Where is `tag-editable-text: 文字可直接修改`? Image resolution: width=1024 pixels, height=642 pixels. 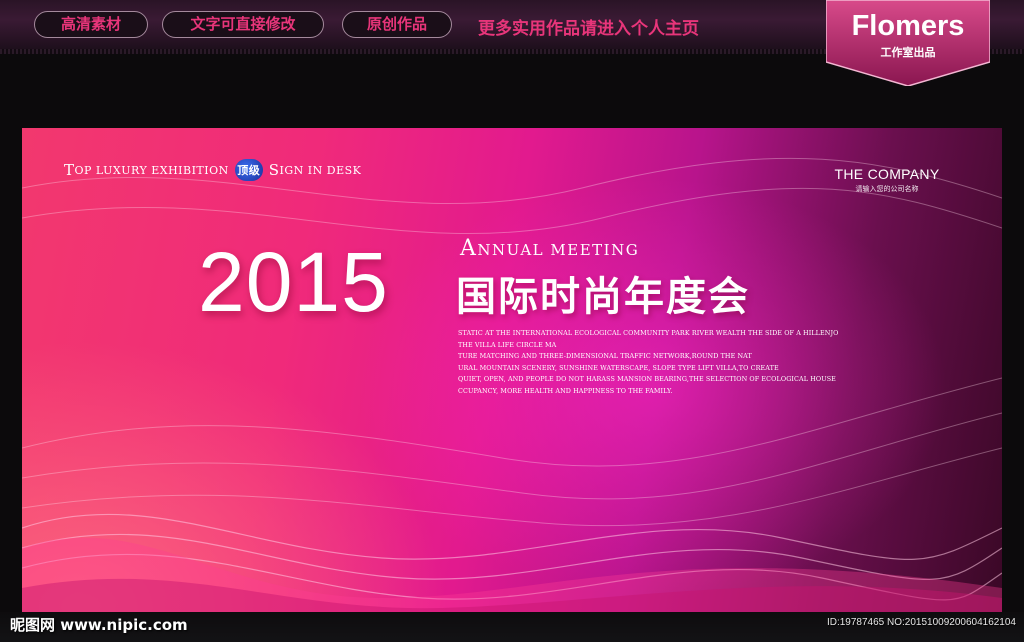 tag-editable-text: 文字可直接修改 is located at coordinates (243, 24).